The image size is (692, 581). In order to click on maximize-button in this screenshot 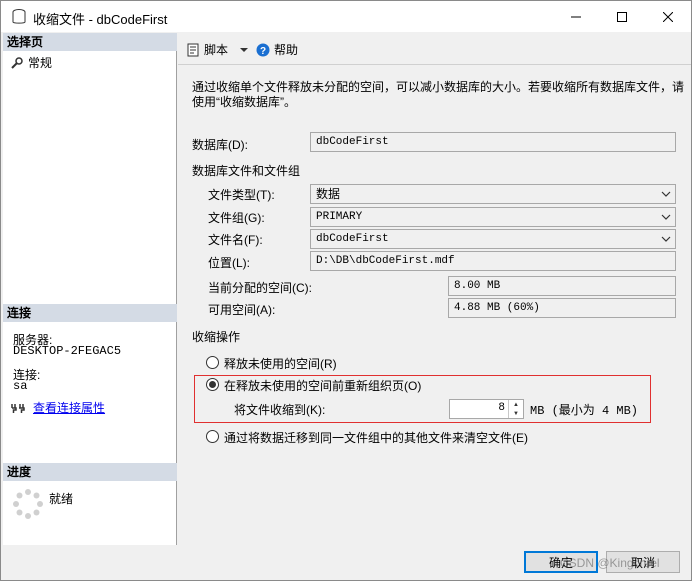, I will do `click(622, 16)`.